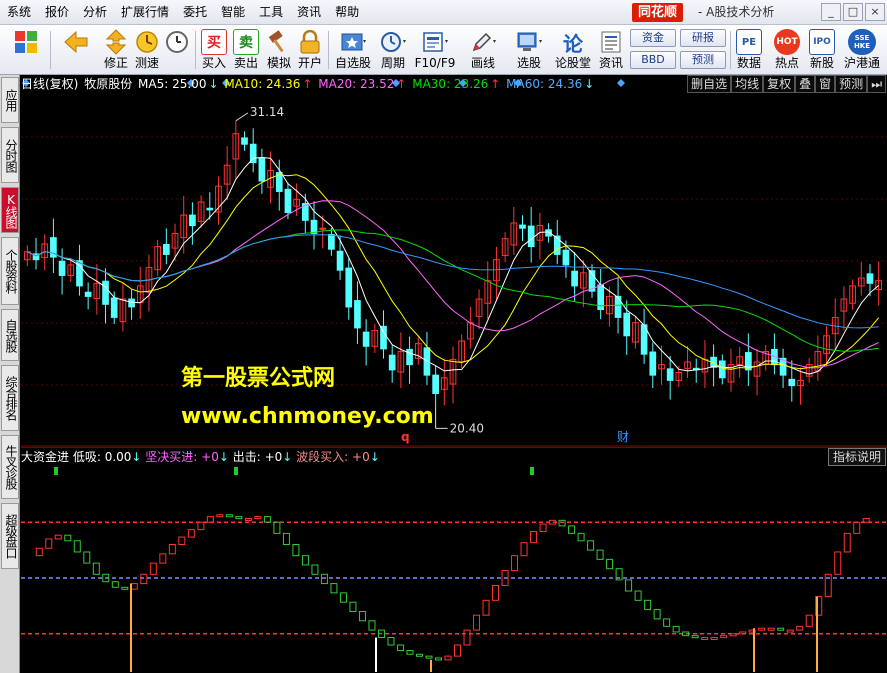 Image resolution: width=887 pixels, height=673 pixels. I want to click on stock-screen-label: 选股, so click(528, 63).